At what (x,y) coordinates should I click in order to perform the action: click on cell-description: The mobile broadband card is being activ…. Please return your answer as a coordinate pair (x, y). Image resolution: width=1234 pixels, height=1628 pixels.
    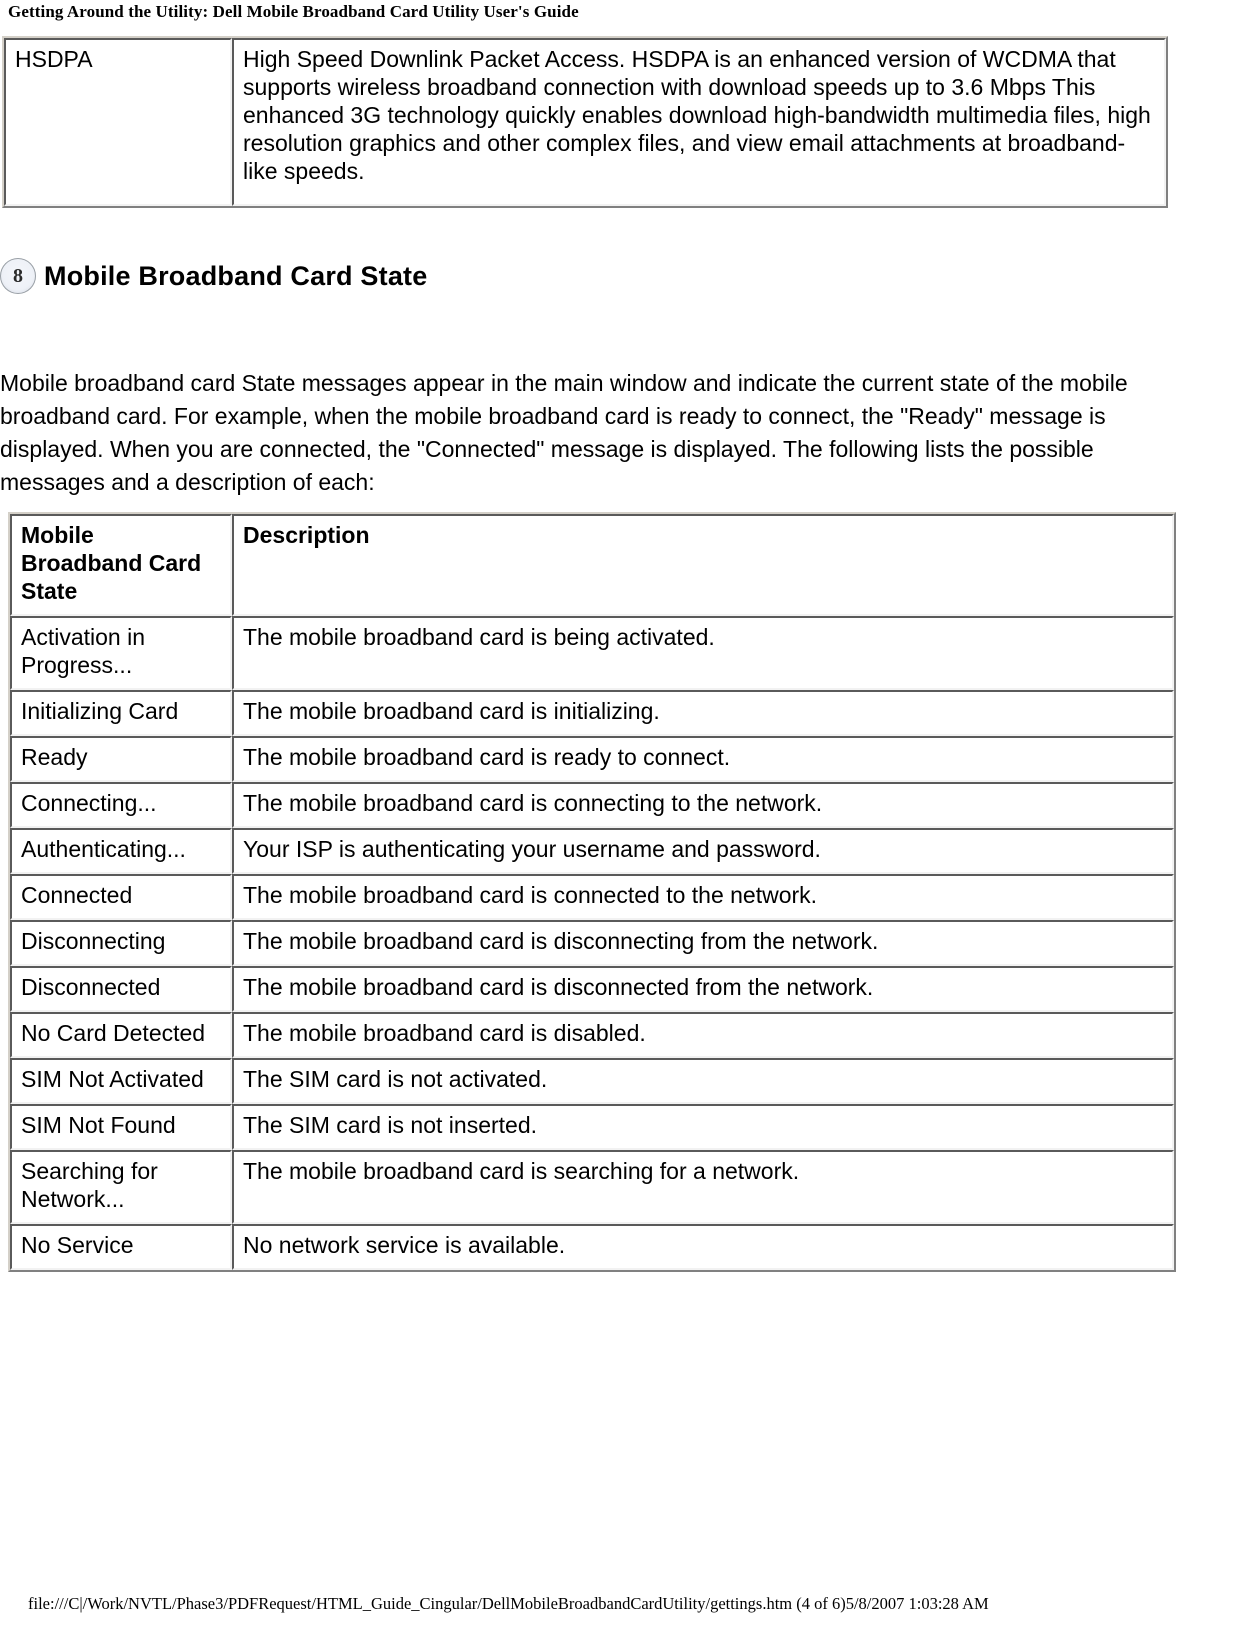
    Looking at the image, I should click on (703, 653).